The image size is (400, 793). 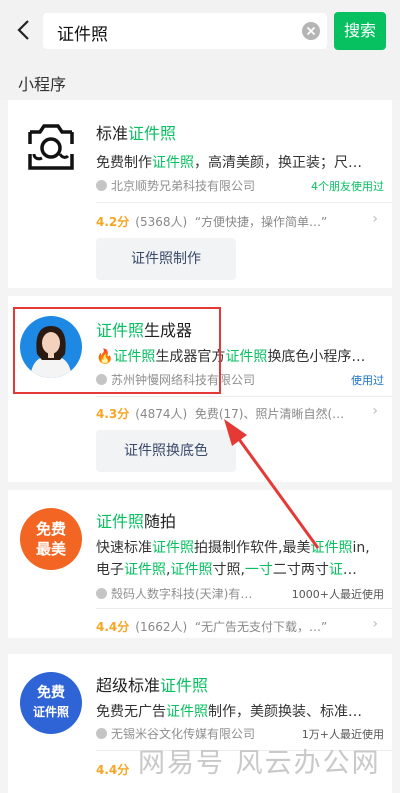 I want to click on annotation-arrow, so click(x=272, y=484).